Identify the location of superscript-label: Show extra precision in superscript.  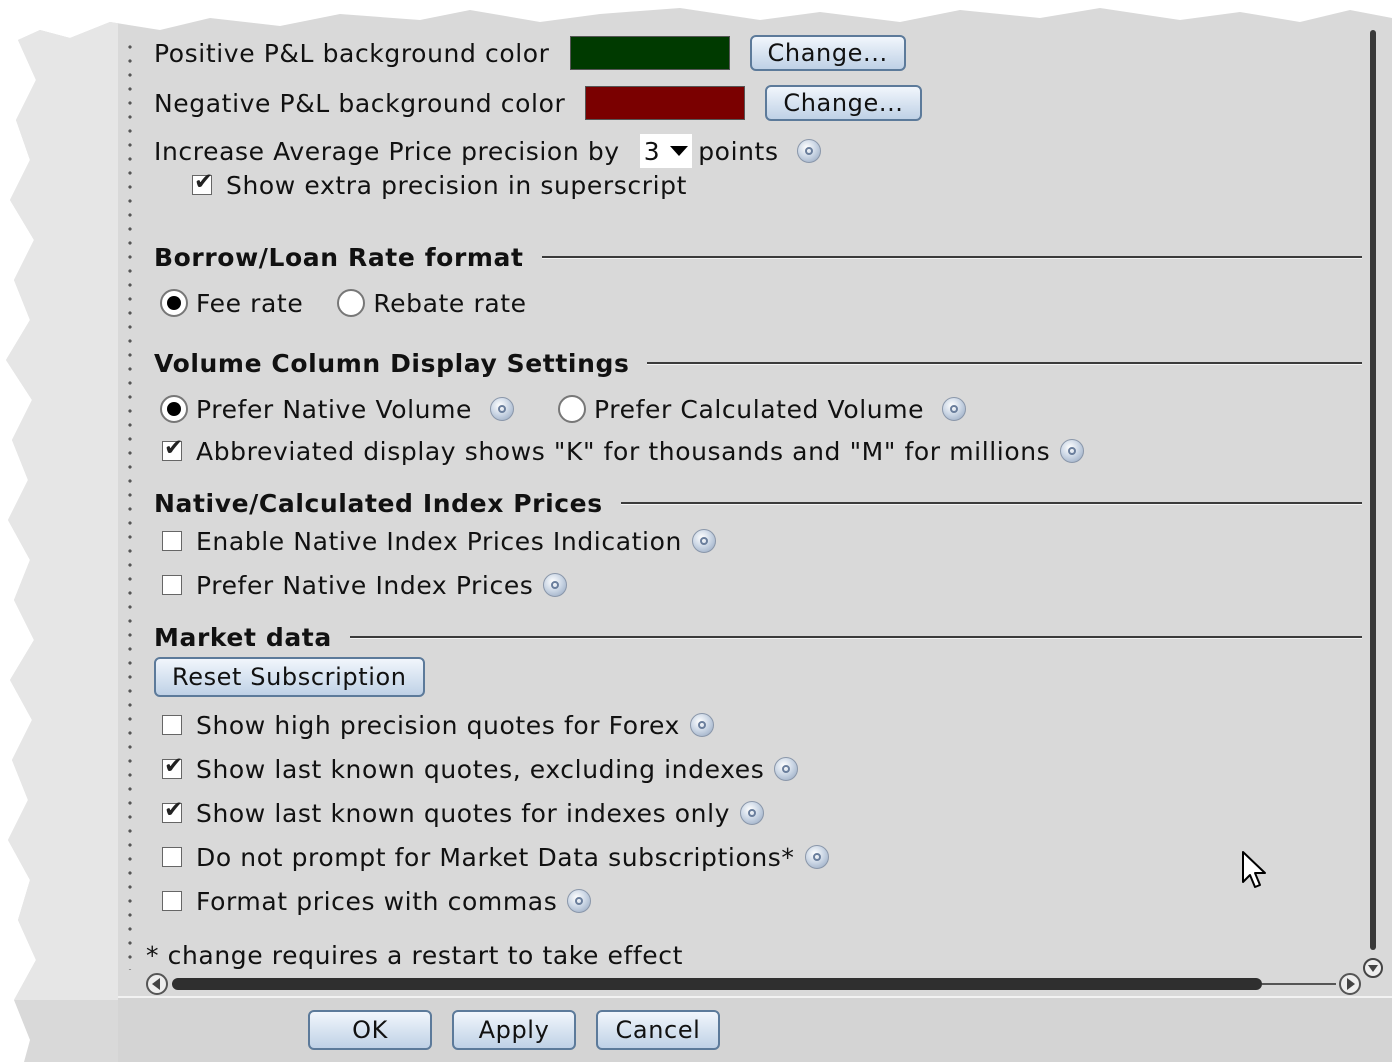
(457, 185).